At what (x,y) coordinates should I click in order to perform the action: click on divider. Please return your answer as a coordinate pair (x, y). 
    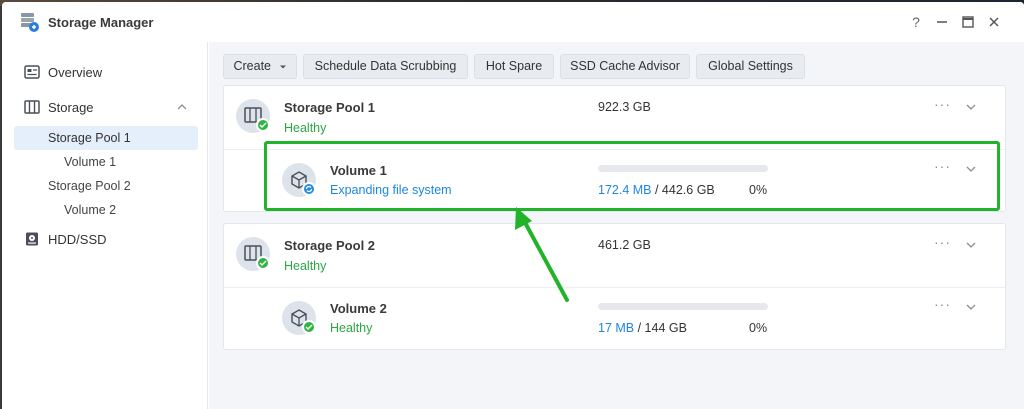
    Looking at the image, I should click on (614, 287).